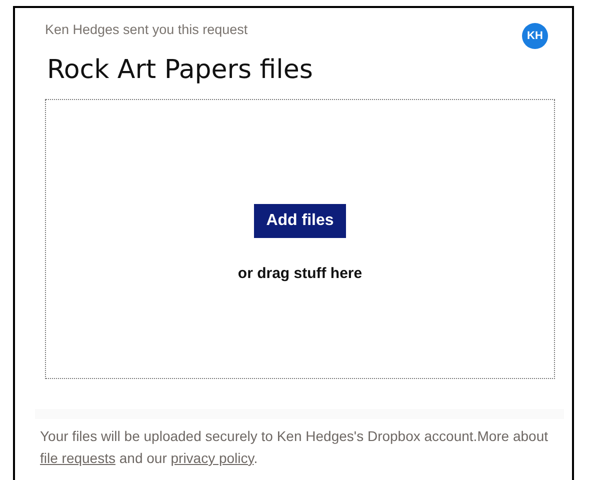 This screenshot has height=480, width=590. Describe the element at coordinates (300, 221) in the screenshot. I see `add-files-button: Add files` at that location.